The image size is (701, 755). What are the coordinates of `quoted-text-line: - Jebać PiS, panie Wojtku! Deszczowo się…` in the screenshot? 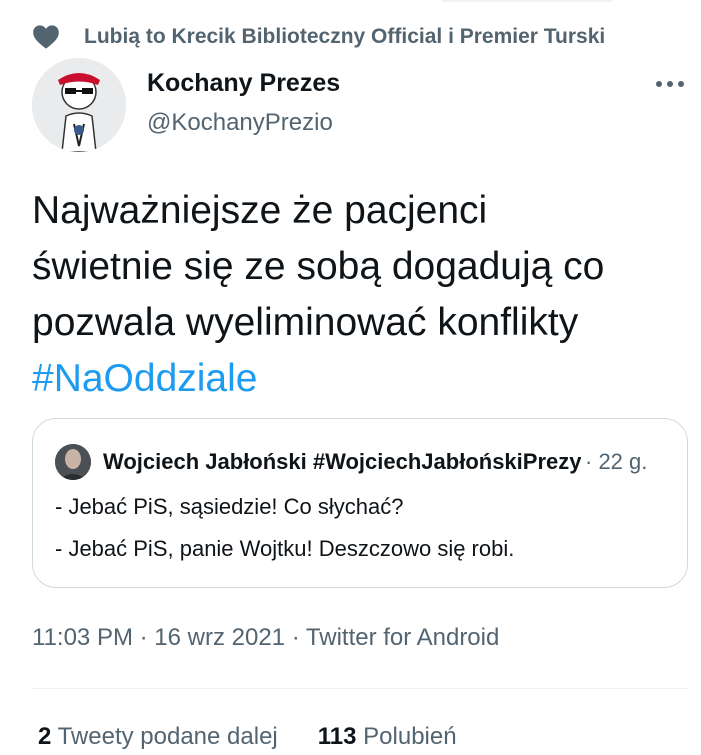 It's located at (285, 548).